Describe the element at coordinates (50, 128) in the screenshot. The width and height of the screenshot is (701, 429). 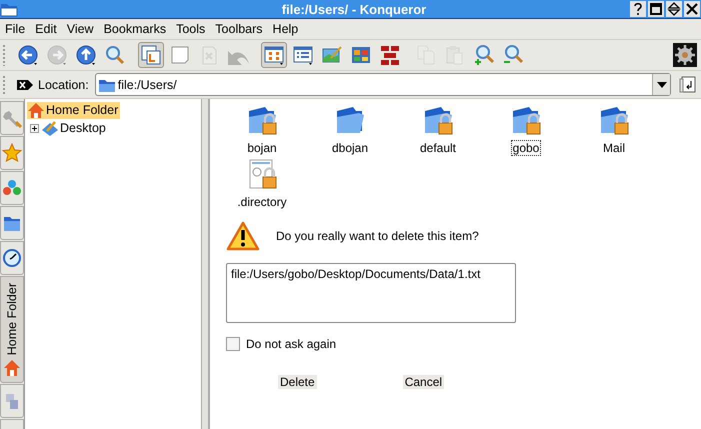
I see `desktop-icon` at that location.